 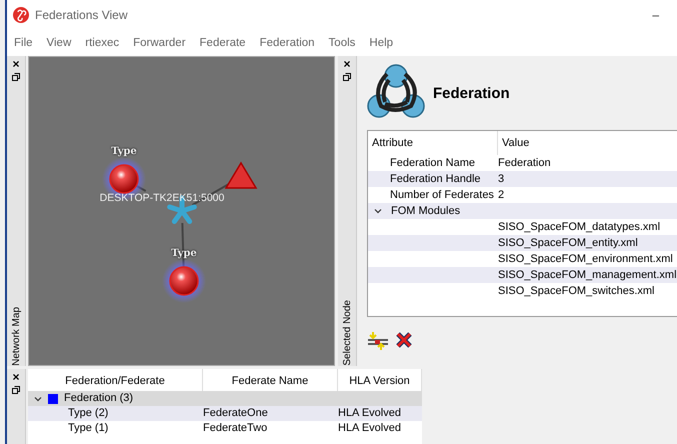 I want to click on attribute-name: Federation Handle, so click(x=435, y=179).